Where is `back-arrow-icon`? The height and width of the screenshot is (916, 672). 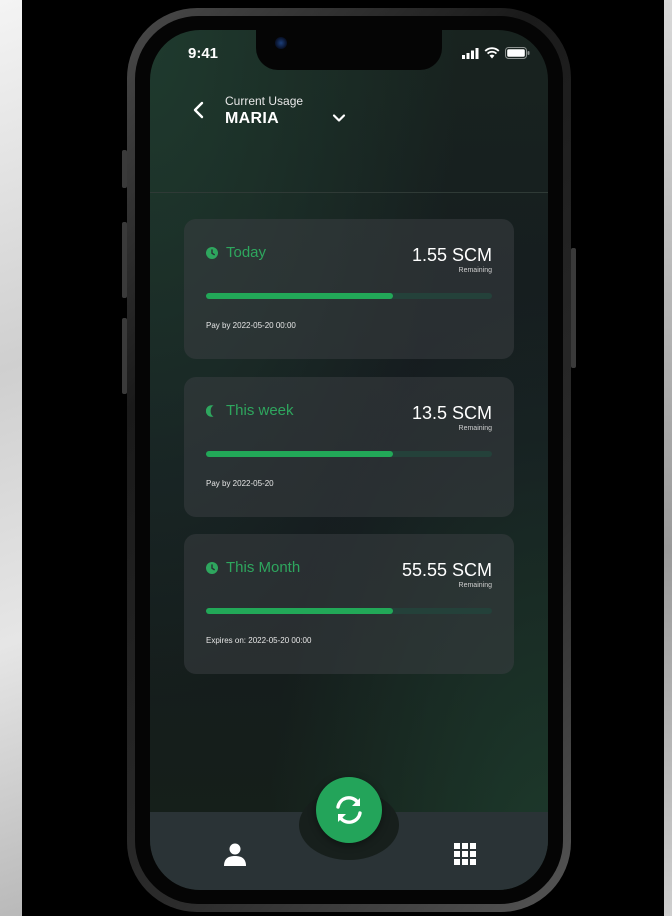
back-arrow-icon is located at coordinates (199, 110).